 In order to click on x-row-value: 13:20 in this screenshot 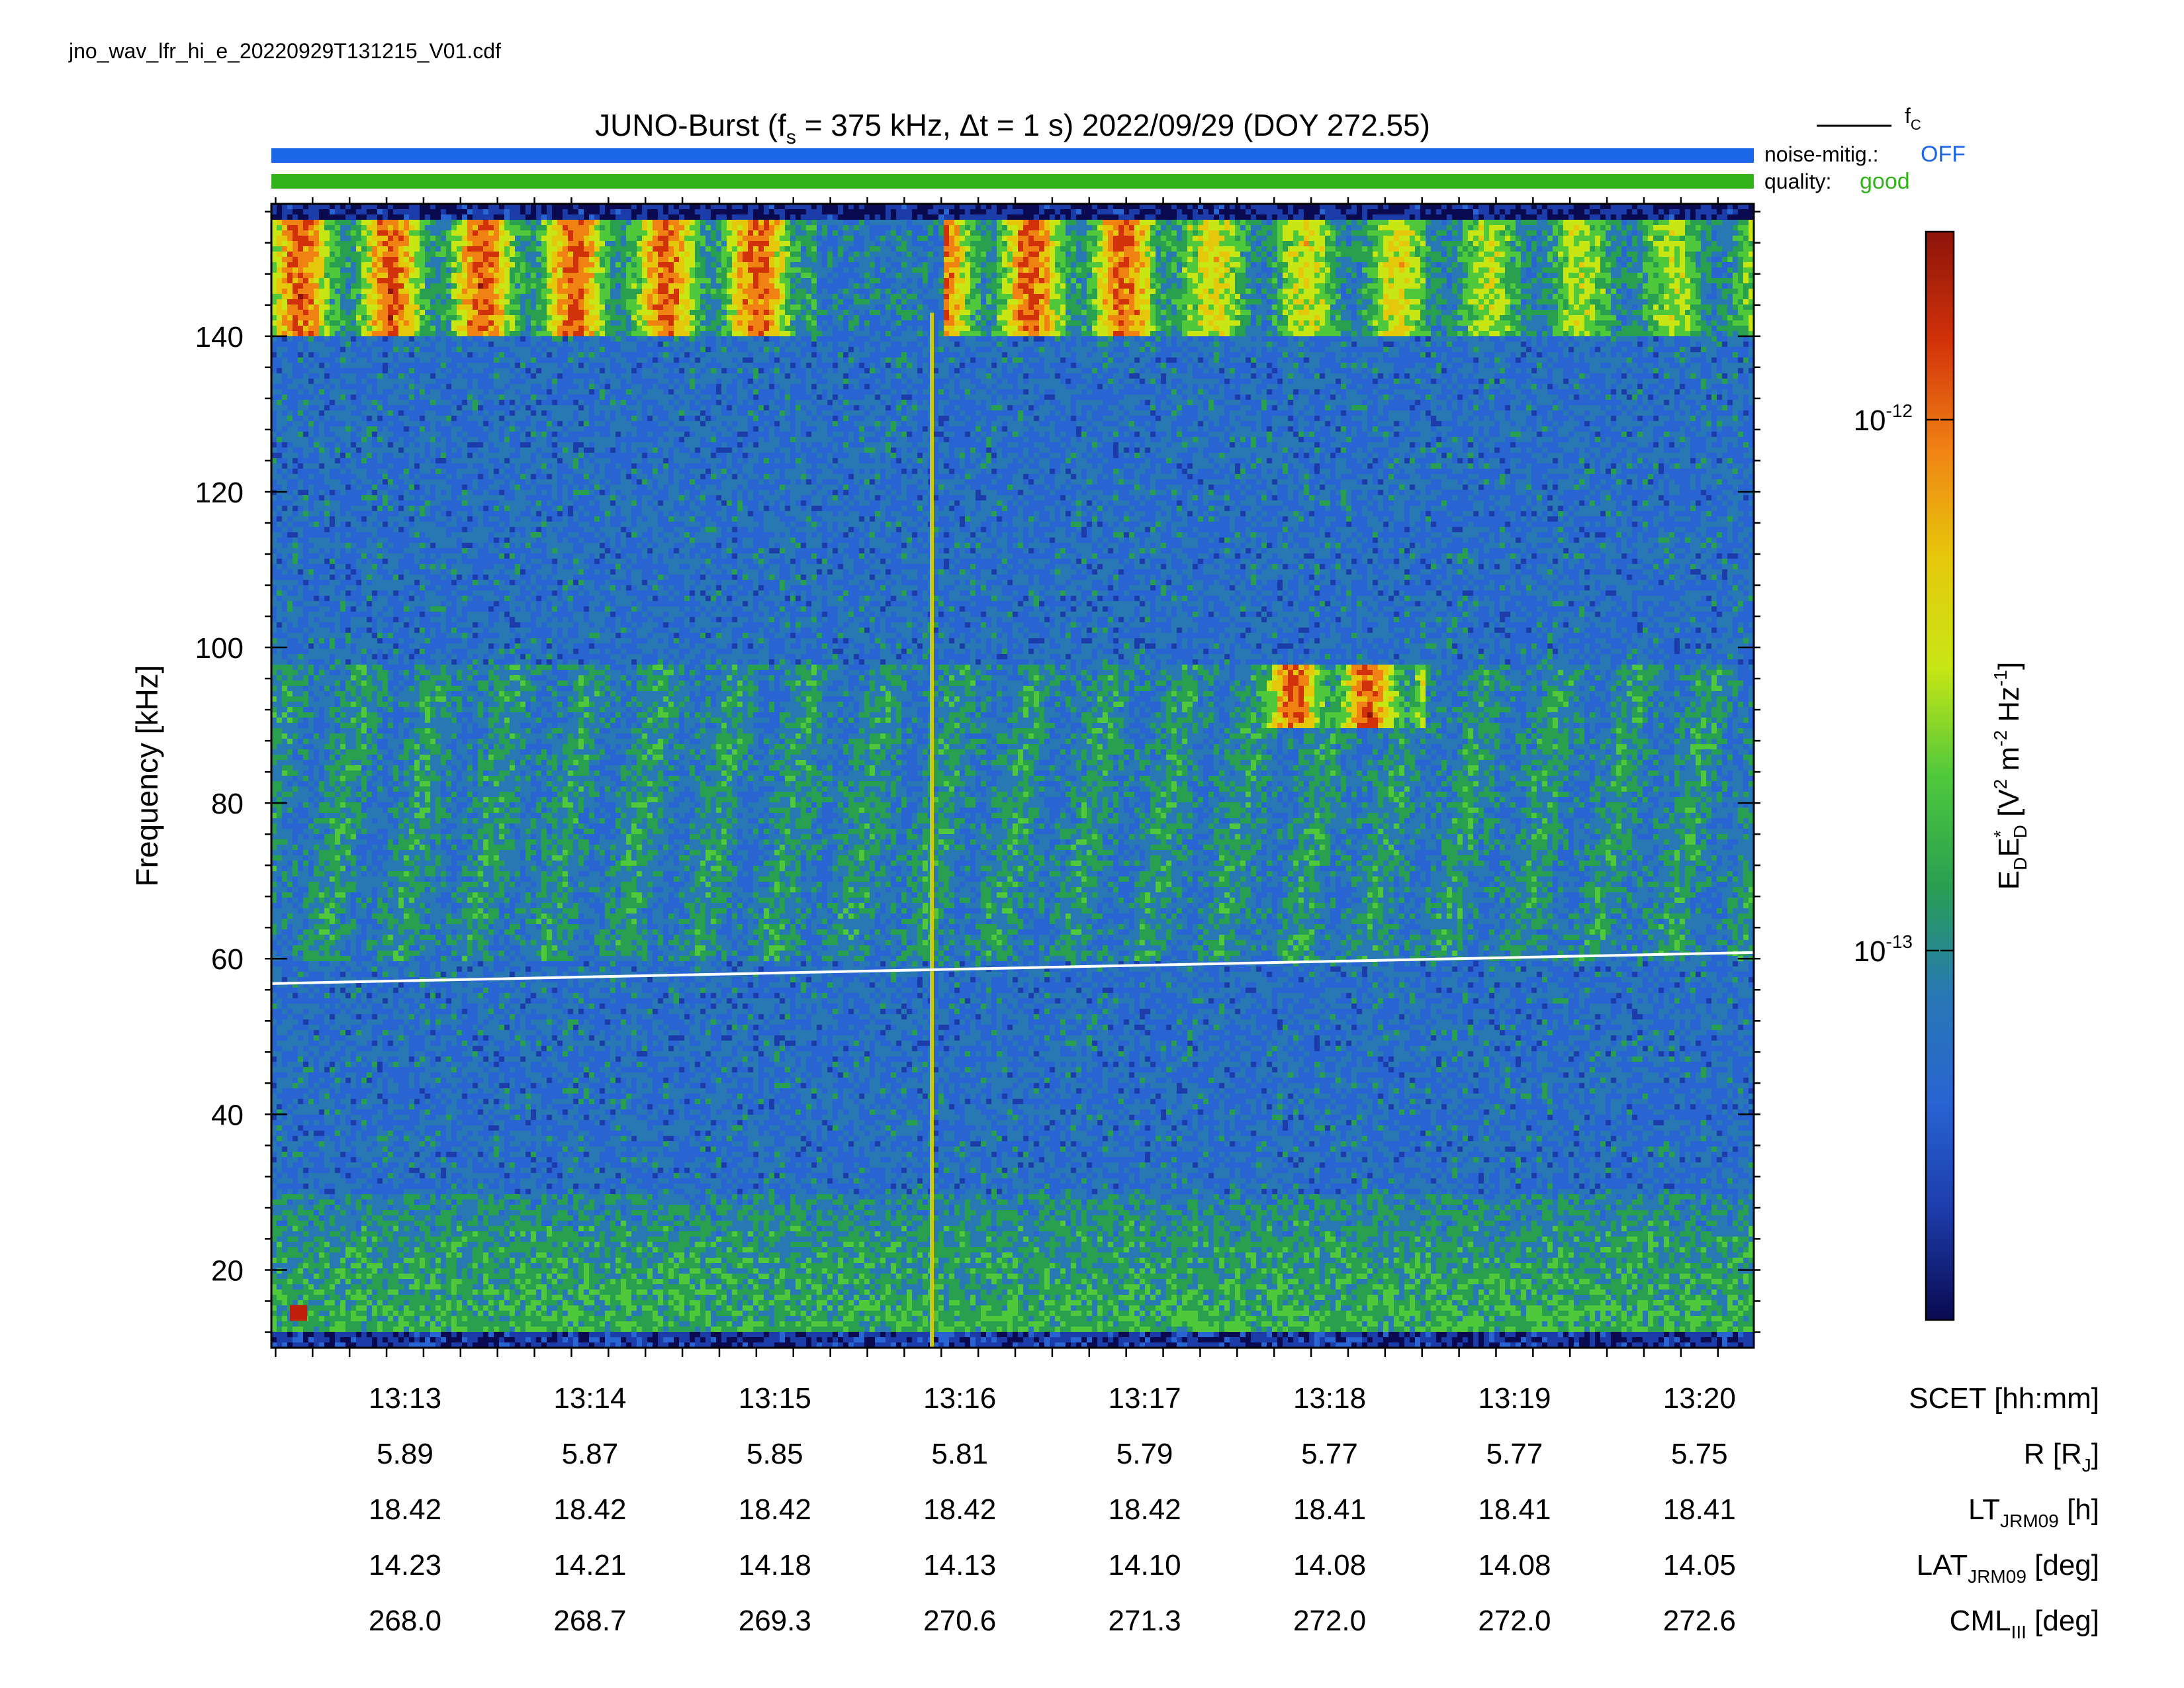, I will do `click(1699, 1398)`.